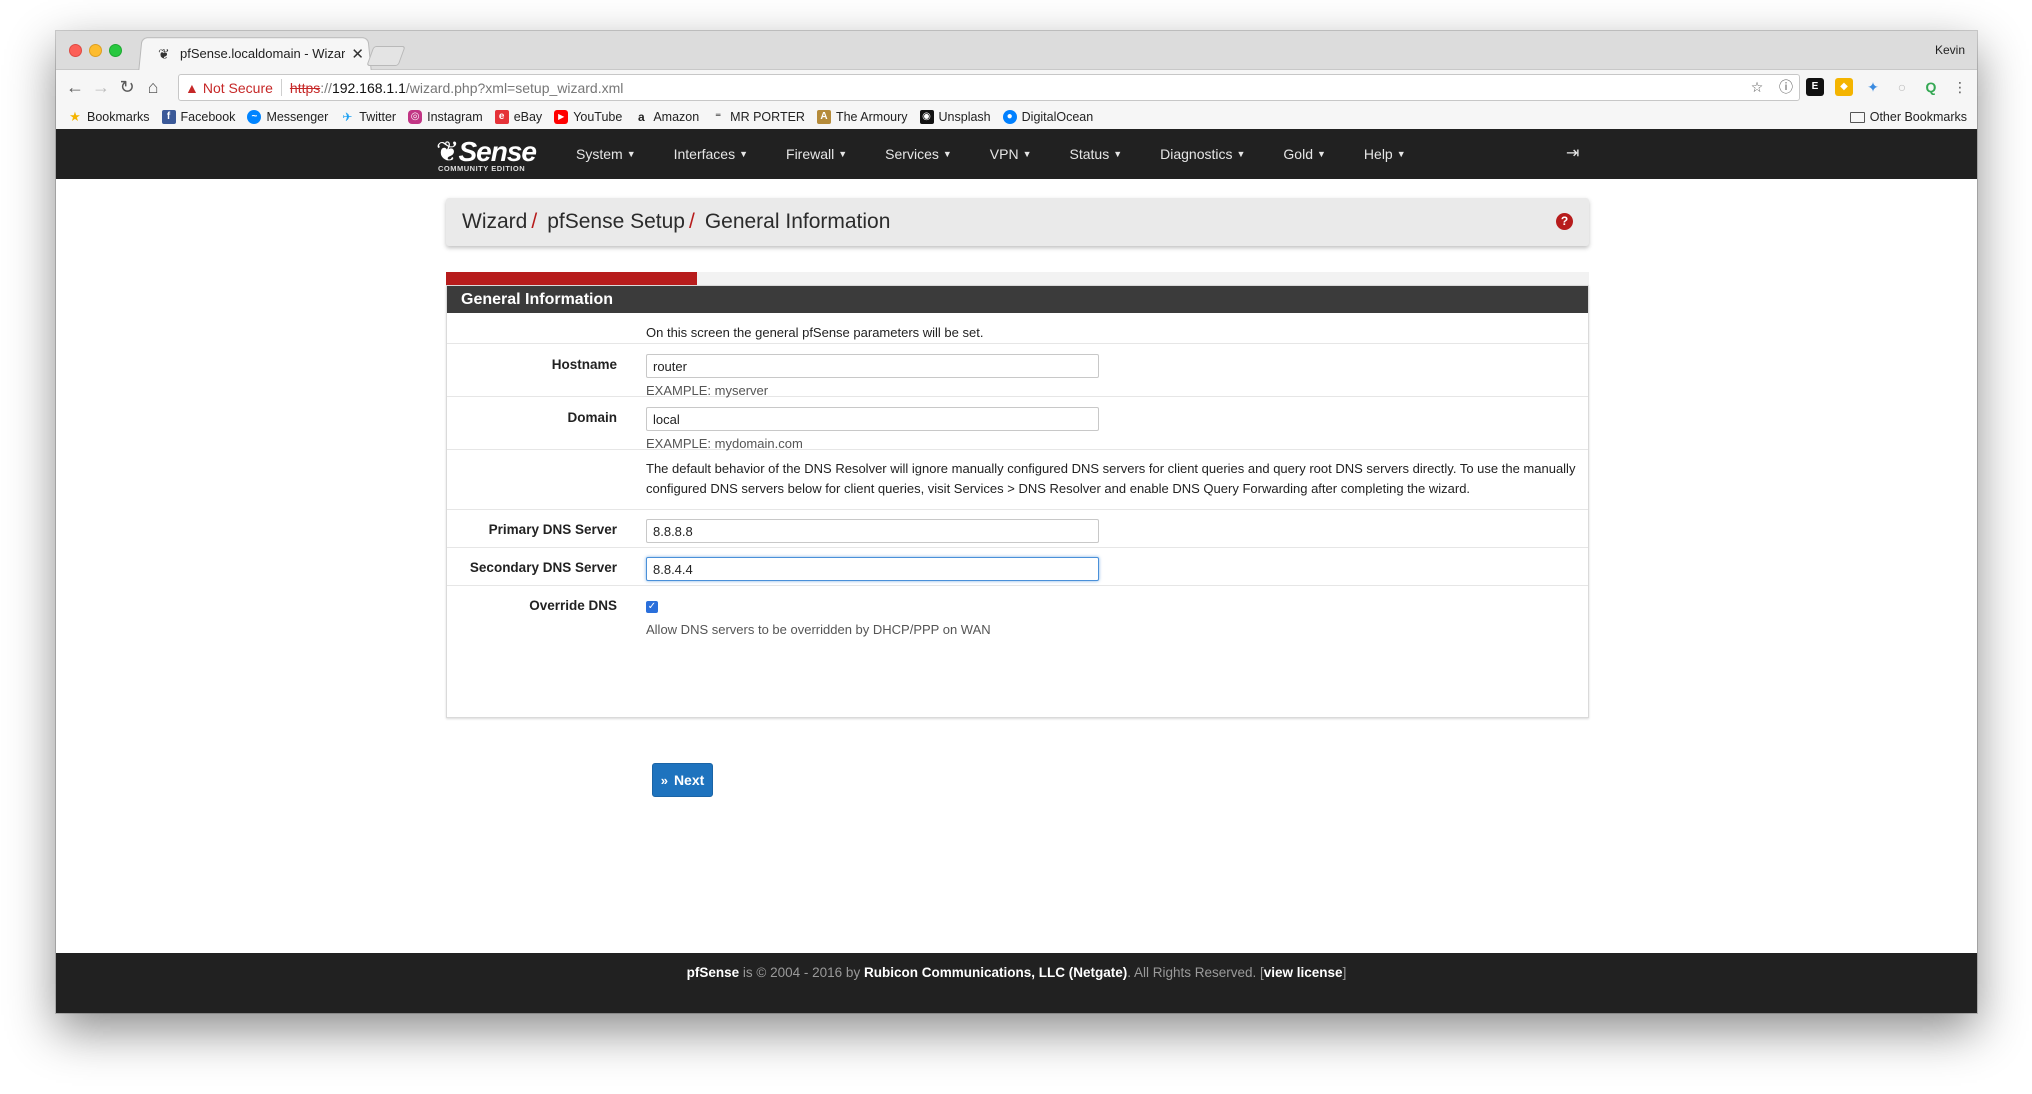 The height and width of the screenshot is (1094, 2032). I want to click on bookmark-item: ◉ Unsplash, so click(955, 117).